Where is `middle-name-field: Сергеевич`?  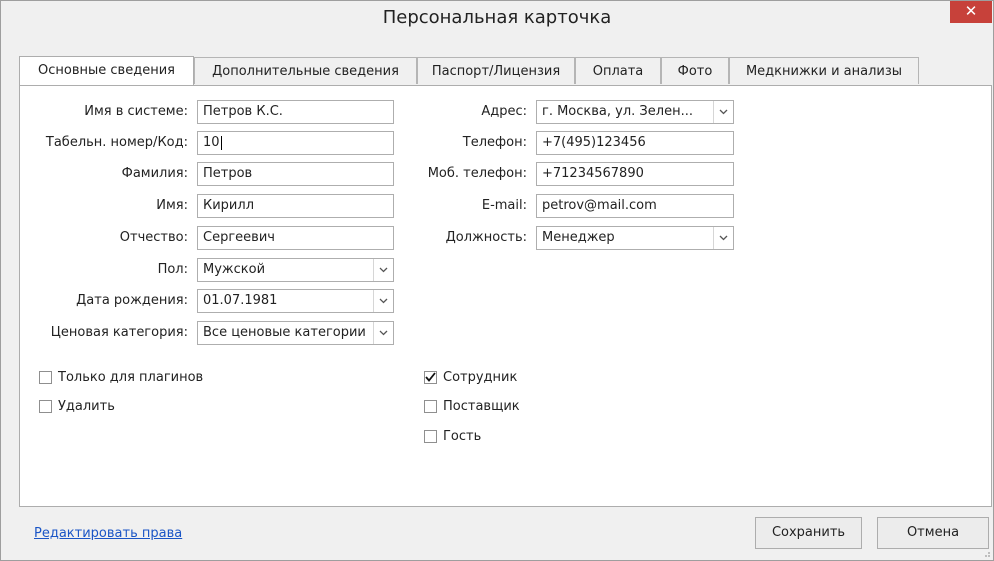
middle-name-field: Сергеевич is located at coordinates (295, 238).